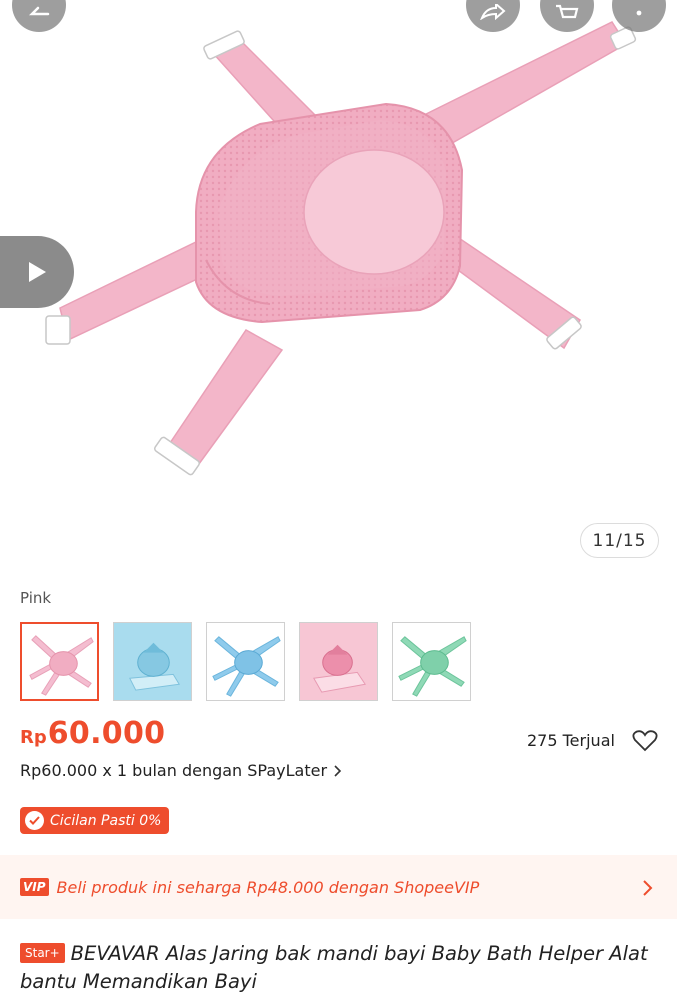  I want to click on installment-badge: Cicilan Pasti 0%, so click(95, 820).